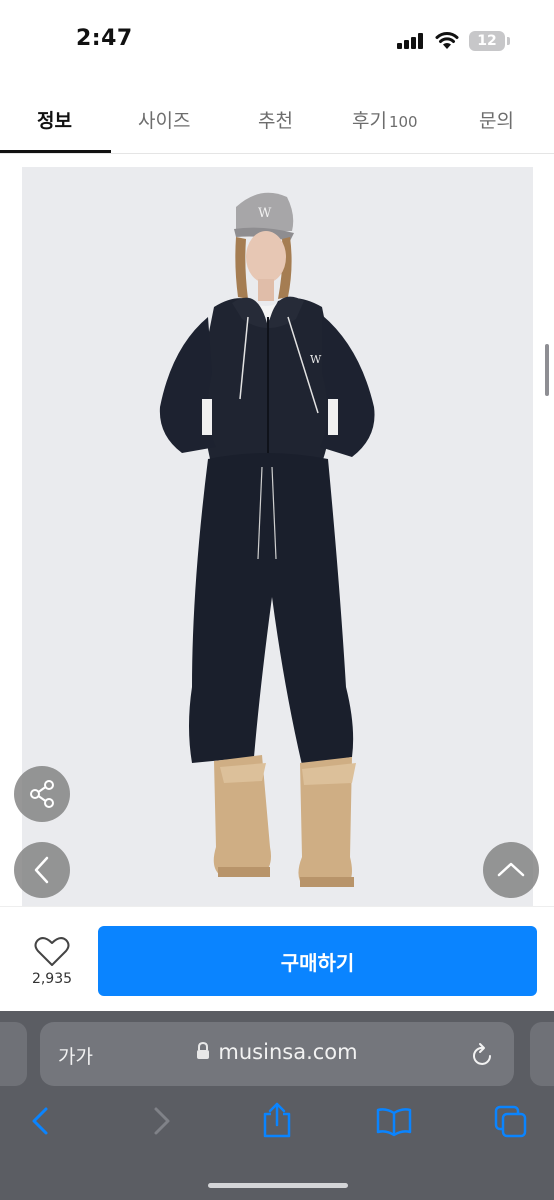 This screenshot has height=1200, width=554. Describe the element at coordinates (277, 41) in the screenshot. I see `status-bar: 2:47 12` at that location.